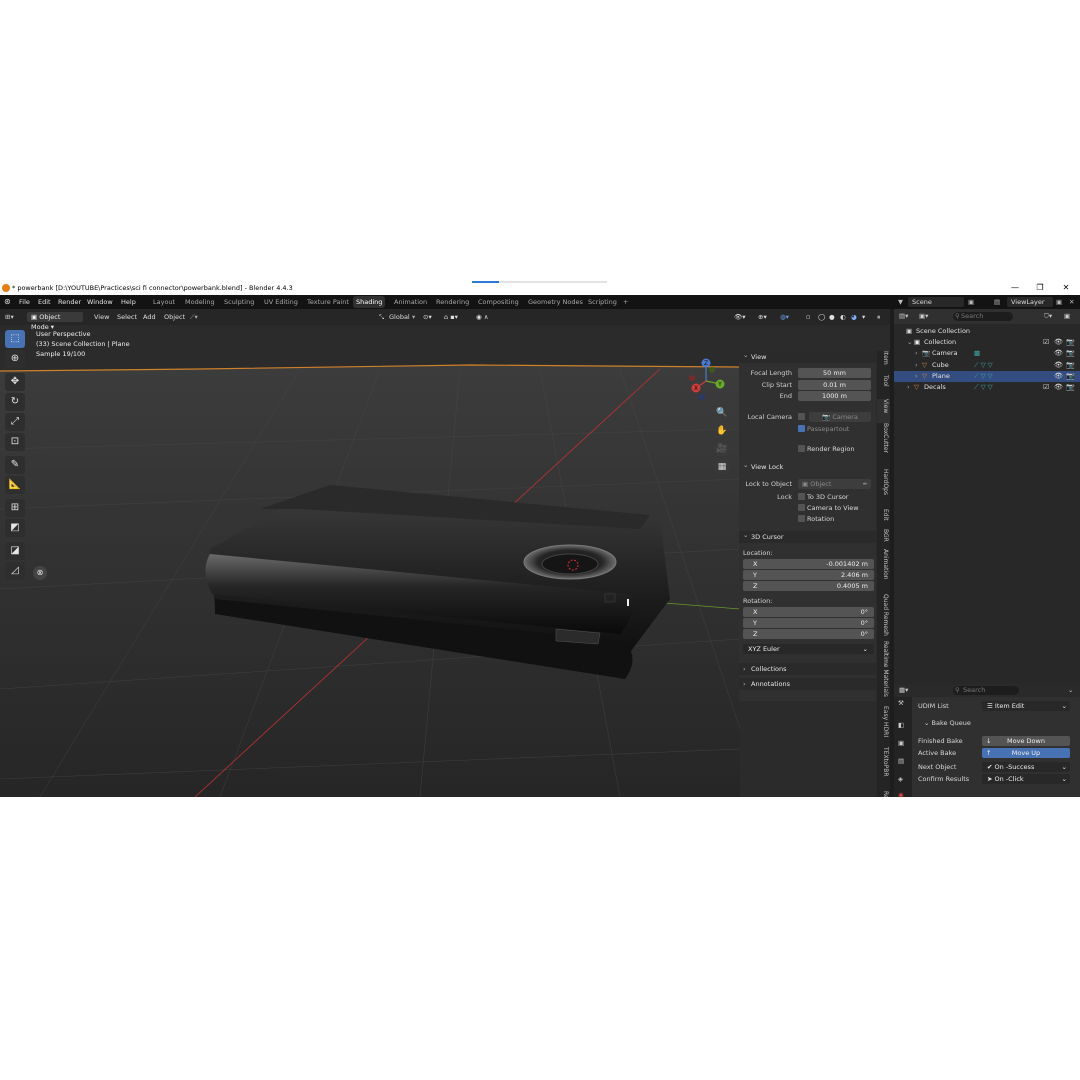  Describe the element at coordinates (410, 302) in the screenshot. I see `tab-animation: Animation` at that location.